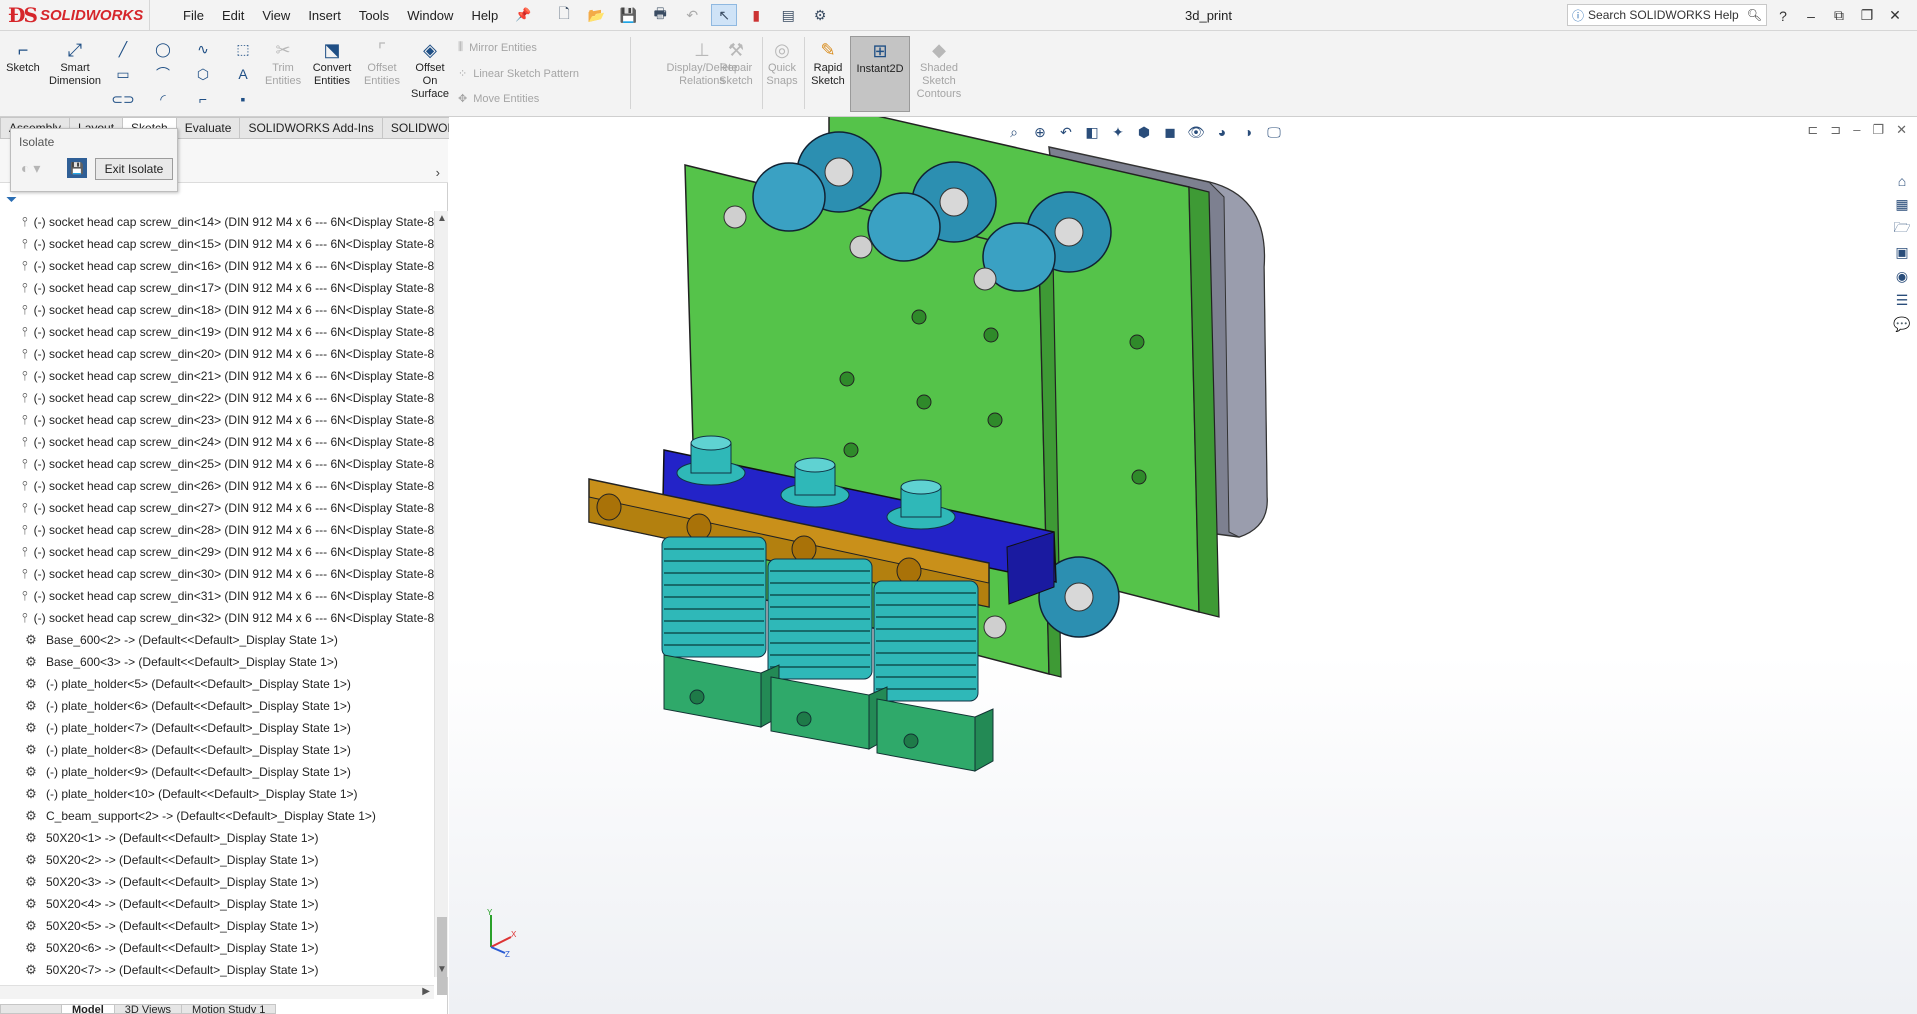 The width and height of the screenshot is (1917, 1014). I want to click on convert-entities-button: ⬔ Convert Entities, so click(332, 63).